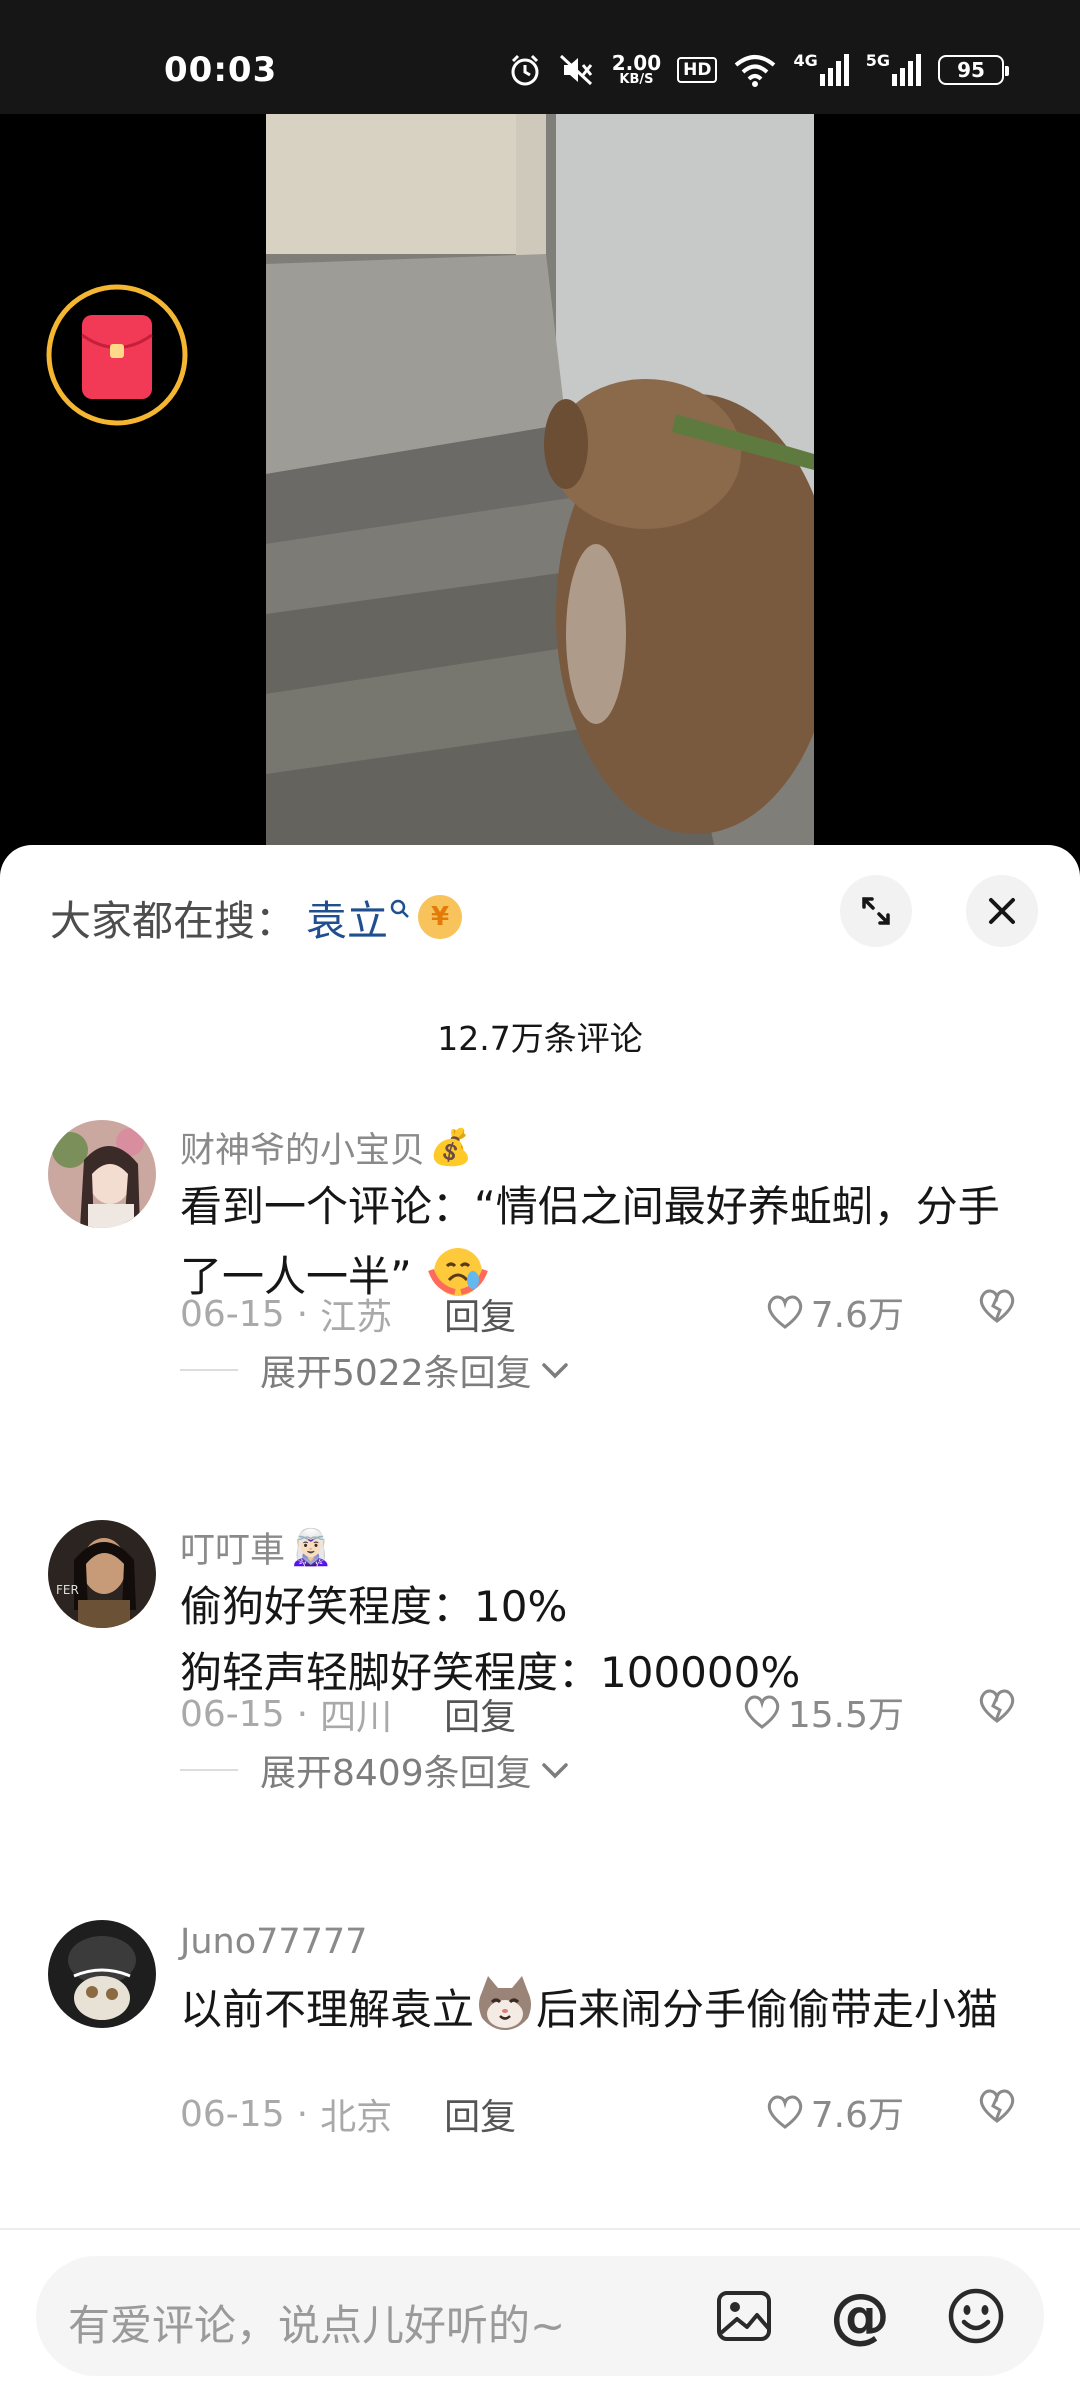 The width and height of the screenshot is (1080, 2400). I want to click on mute-icon, so click(577, 70).